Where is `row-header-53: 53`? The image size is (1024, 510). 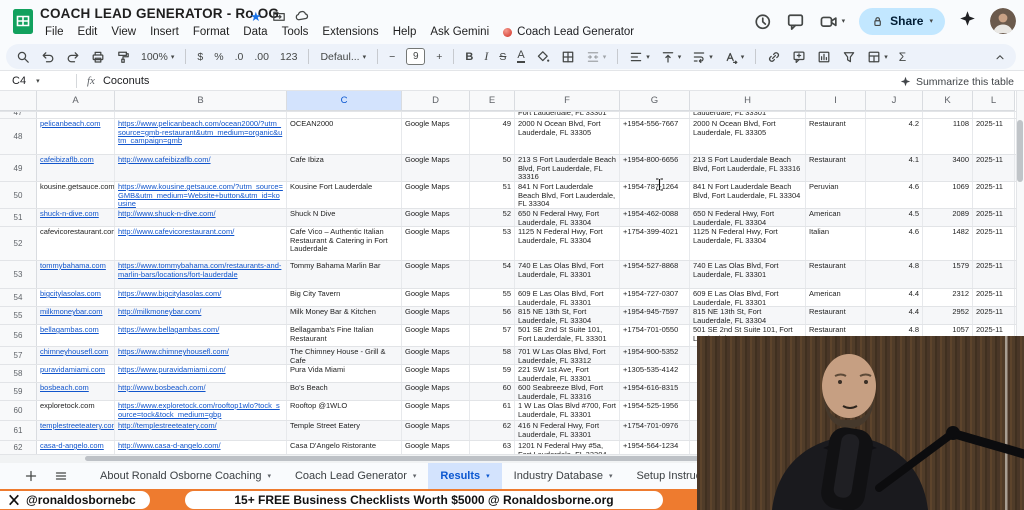
row-header-53: 53 is located at coordinates (18, 274).